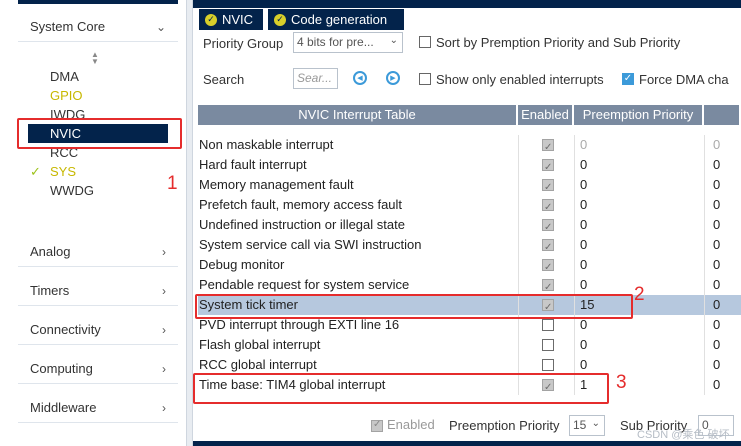 The height and width of the screenshot is (446, 741). What do you see at coordinates (98, 252) in the screenshot?
I see `category-analog: Analog ›` at bounding box center [98, 252].